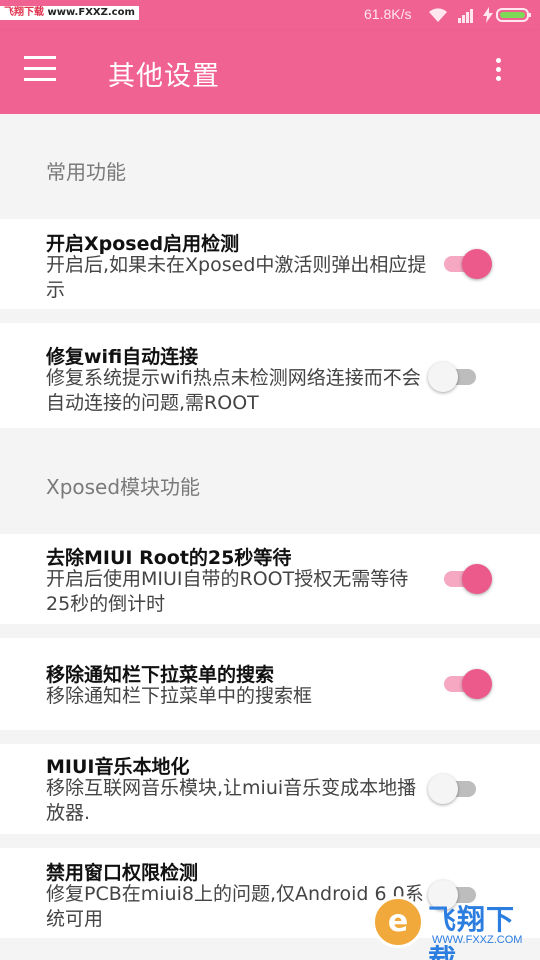 The image size is (540, 960). I want to click on pref-title: MIUI音乐本地化, so click(118, 767).